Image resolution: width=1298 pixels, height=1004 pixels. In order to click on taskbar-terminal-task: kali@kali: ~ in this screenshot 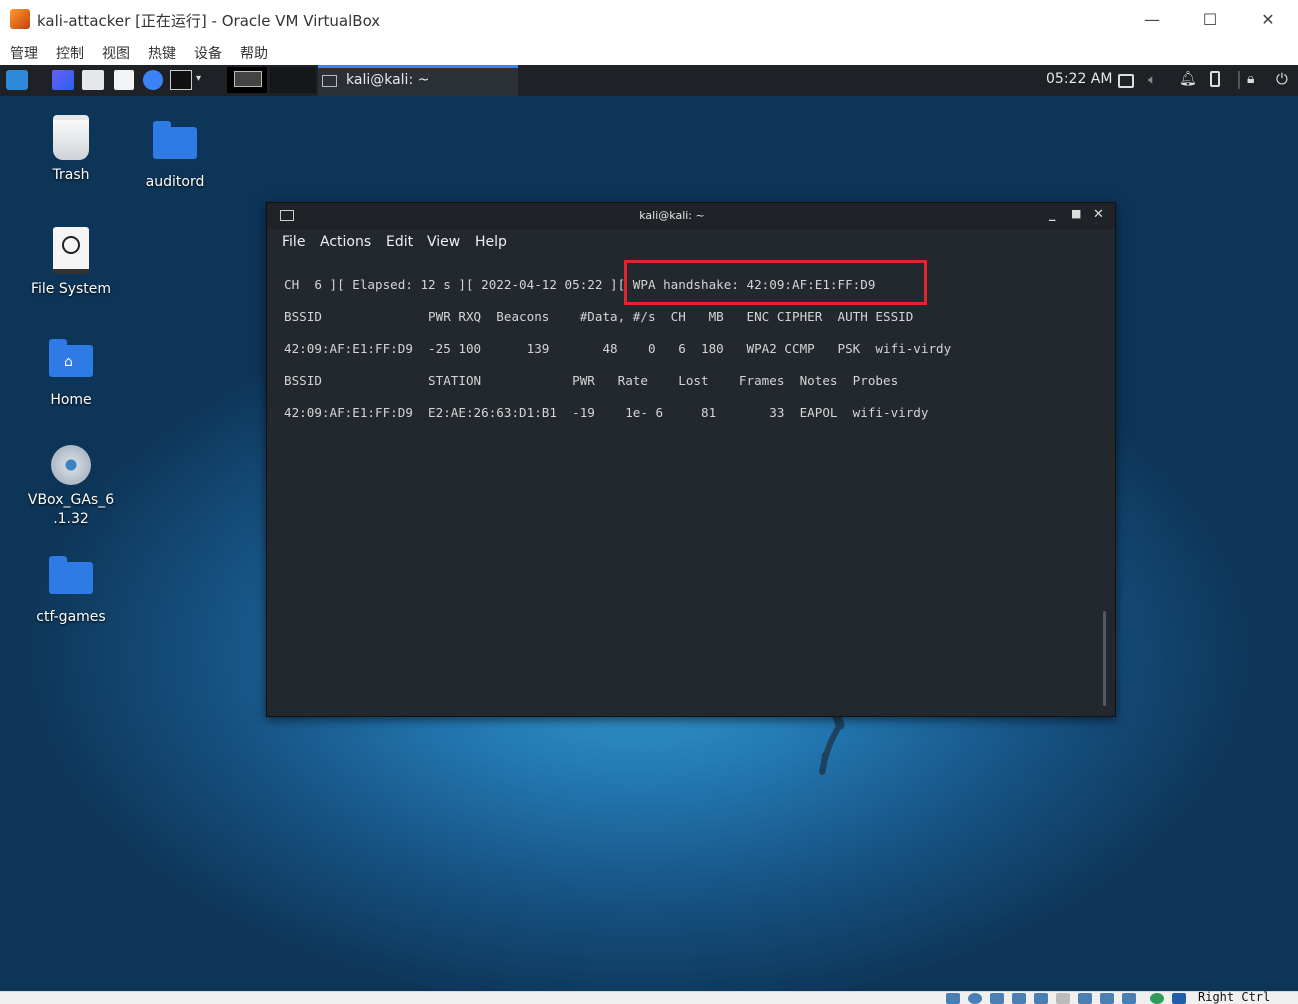, I will do `click(418, 80)`.